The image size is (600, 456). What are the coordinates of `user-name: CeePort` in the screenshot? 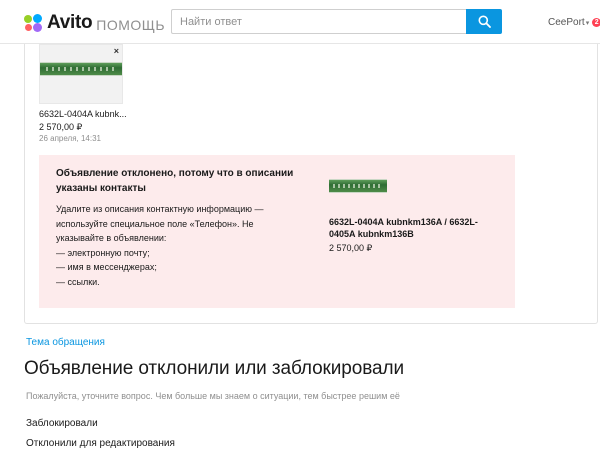 It's located at (566, 22).